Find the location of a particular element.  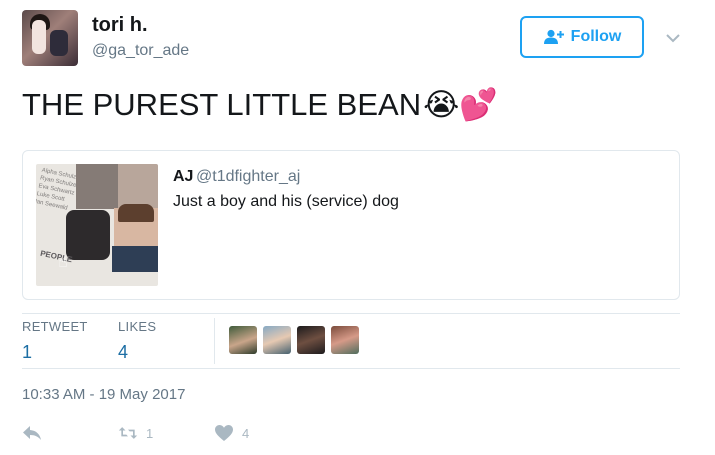

quoted-text: Just a boy and his (service) dog is located at coordinates (286, 201).